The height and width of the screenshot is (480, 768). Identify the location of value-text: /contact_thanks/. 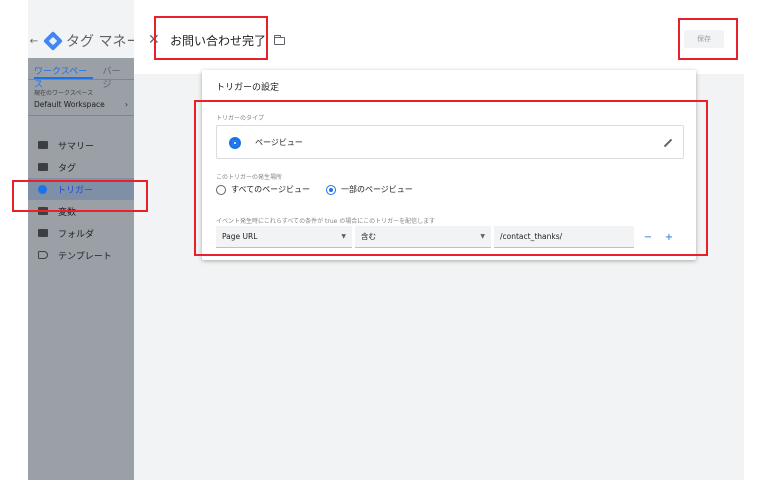
(531, 236).